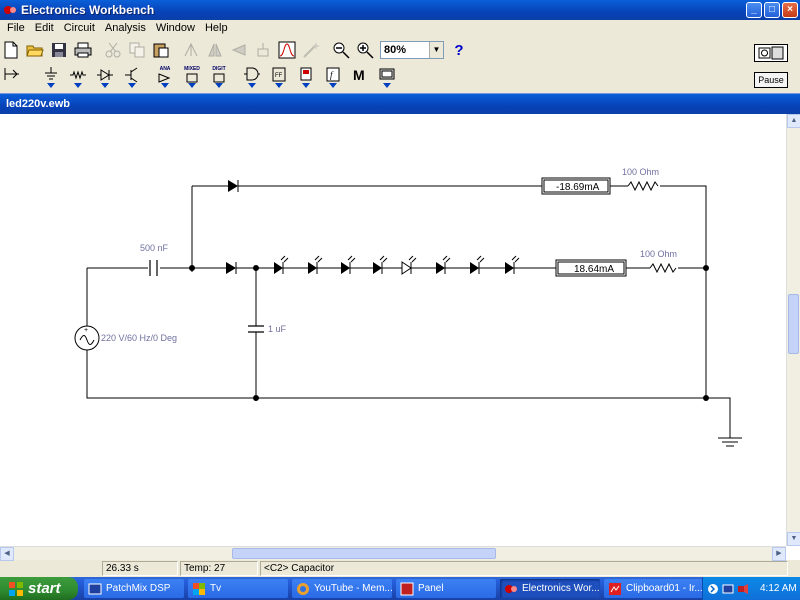 Image resolution: width=800 pixels, height=600 pixels. I want to click on scissors-icon, so click(113, 50).